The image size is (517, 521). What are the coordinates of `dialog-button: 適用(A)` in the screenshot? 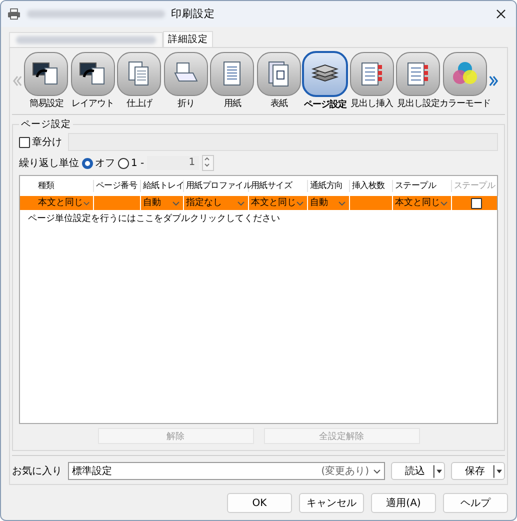 It's located at (403, 503).